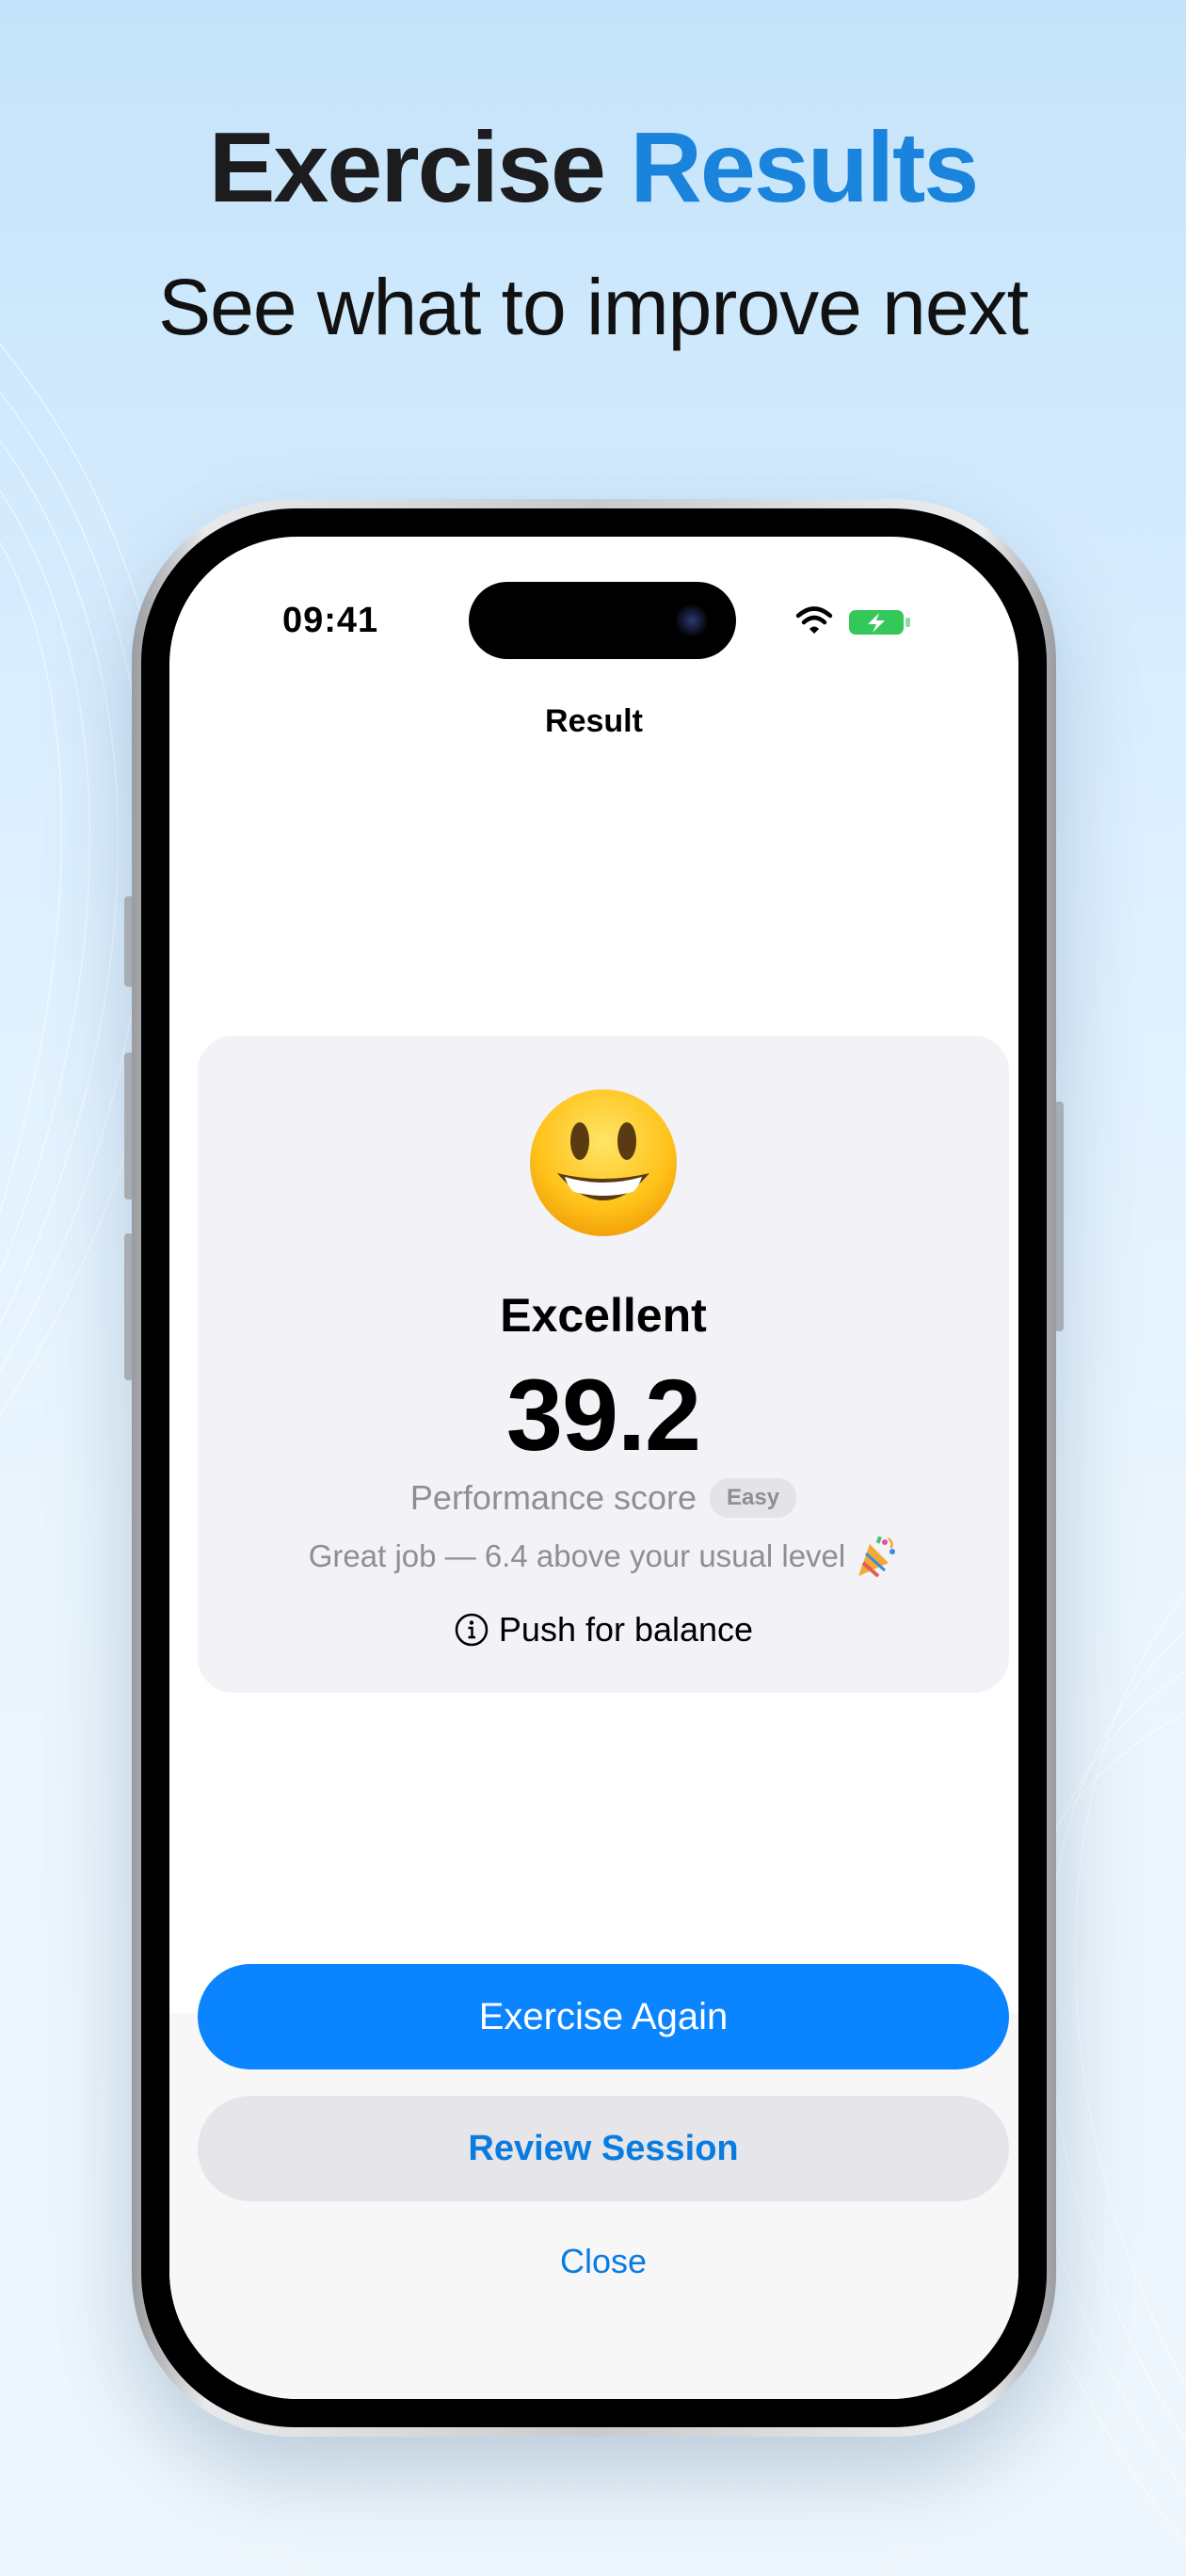 The width and height of the screenshot is (1186, 2576). What do you see at coordinates (626, 1629) in the screenshot?
I see `tip-text: Push for balance` at bounding box center [626, 1629].